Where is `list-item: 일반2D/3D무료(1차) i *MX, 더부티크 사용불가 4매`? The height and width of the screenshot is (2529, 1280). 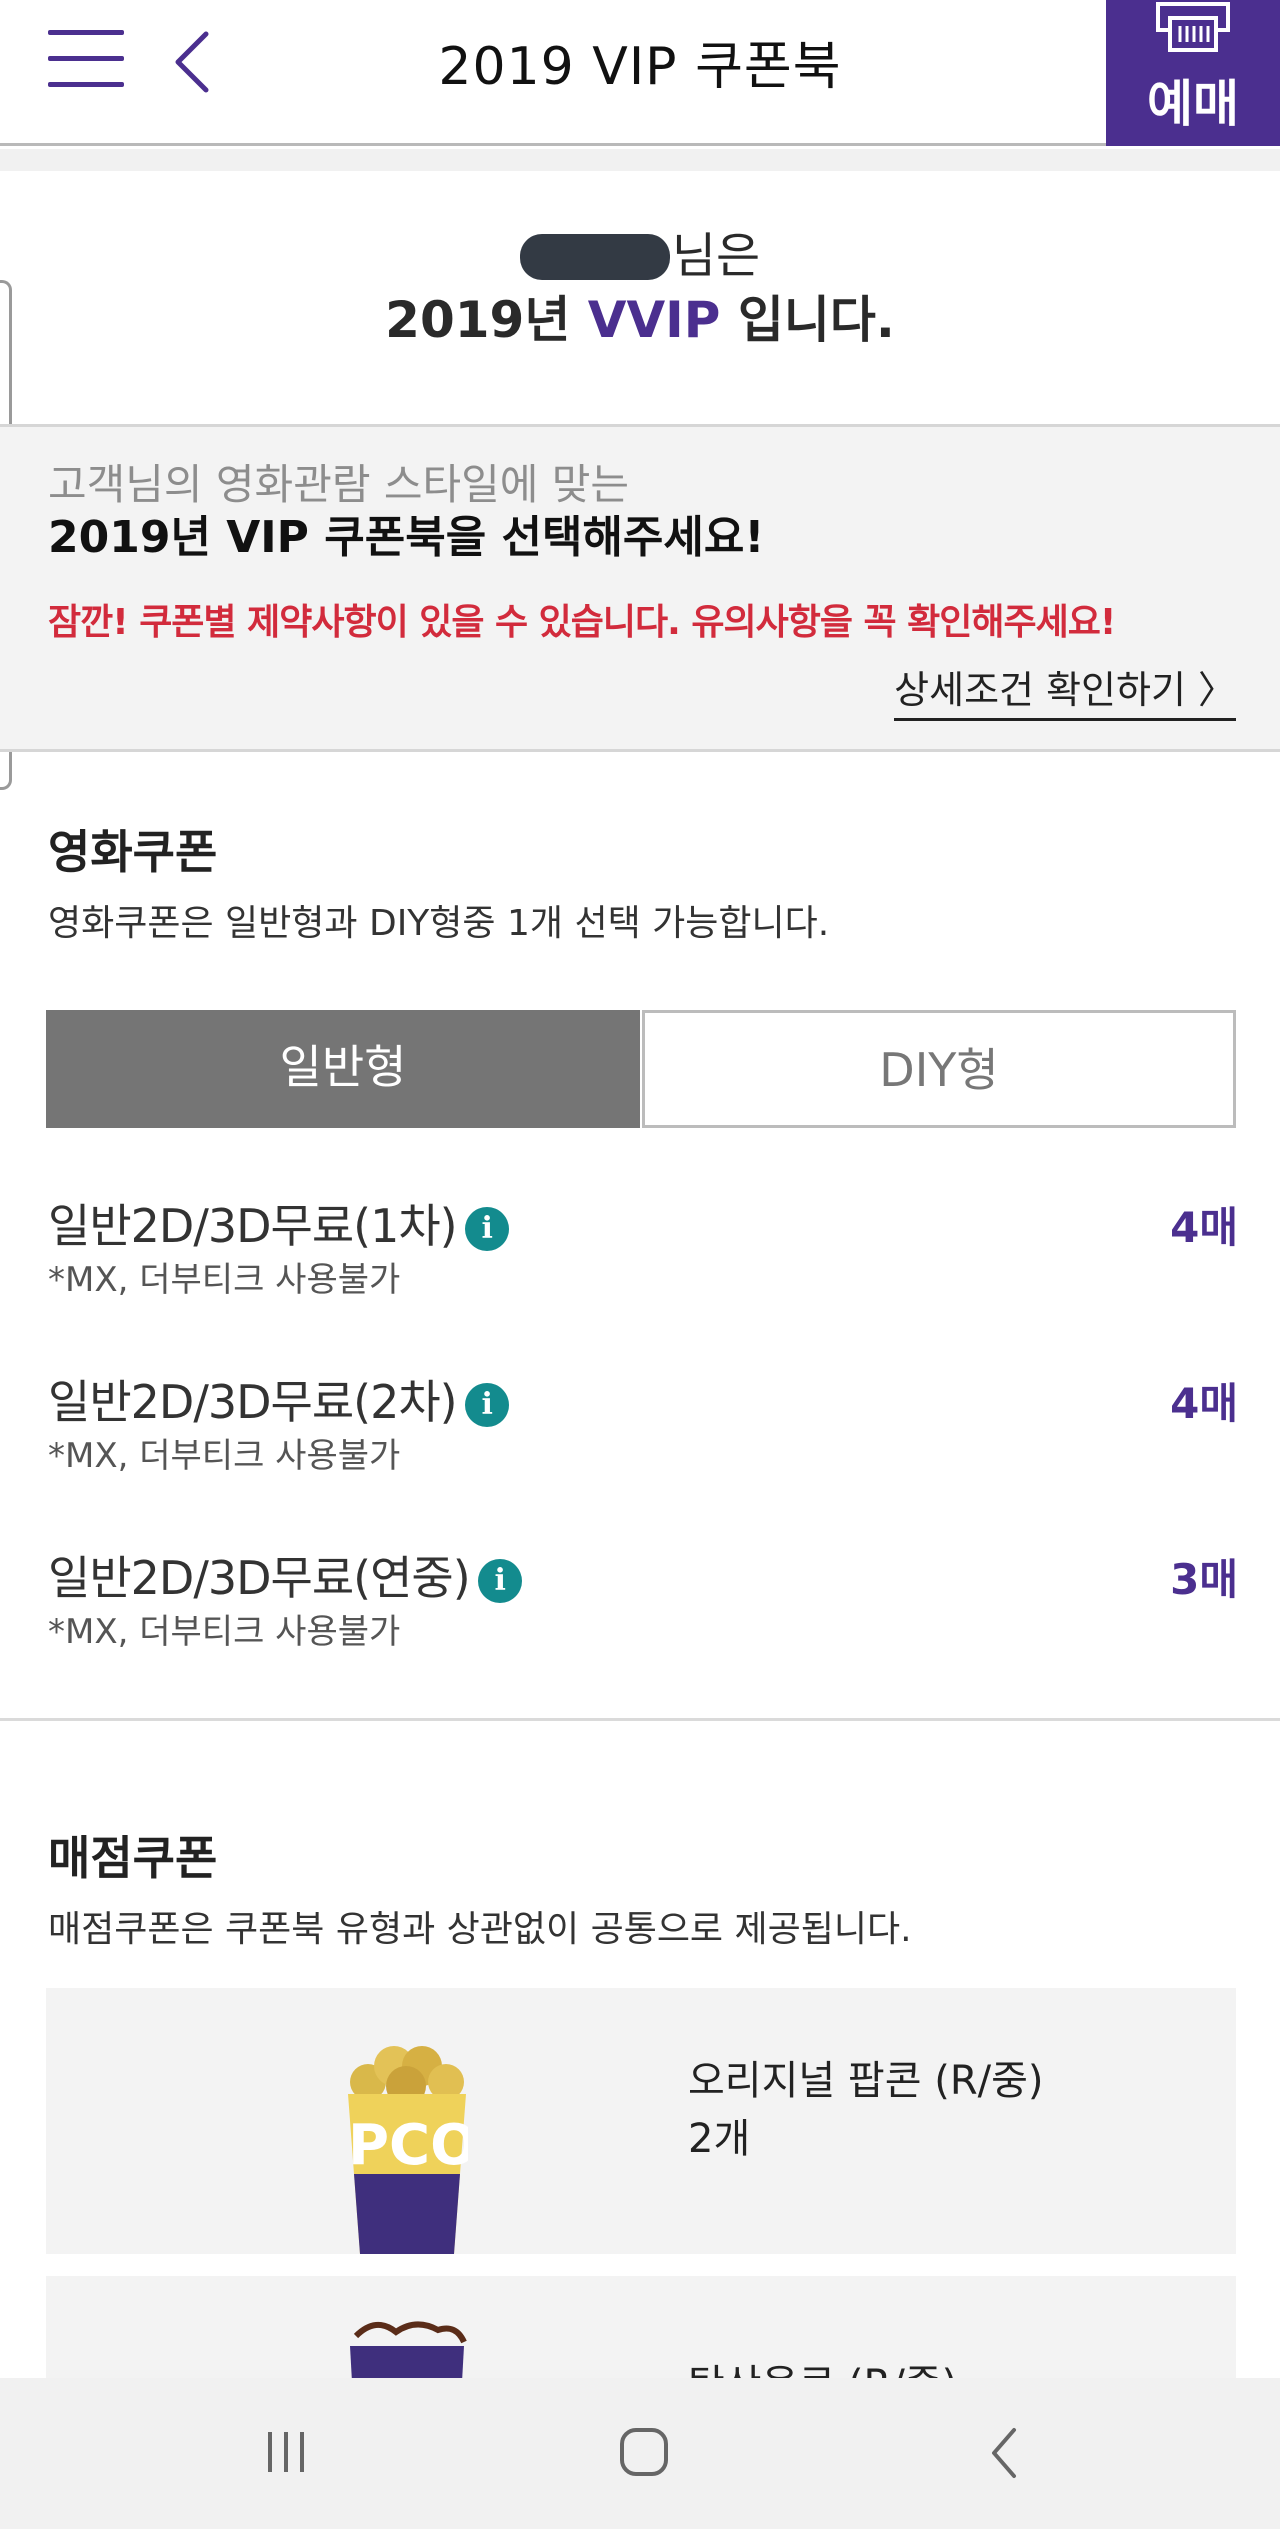
list-item: 일반2D/3D무료(1차) i *MX, 더부티크 사용불가 4매 is located at coordinates (643, 1255).